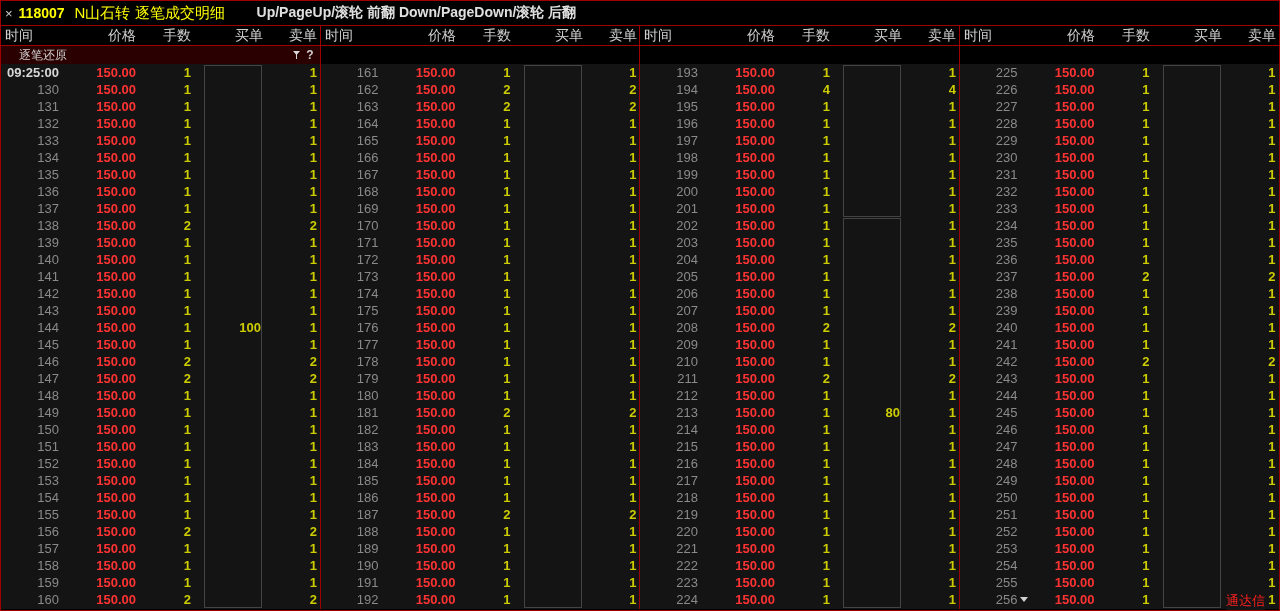  Describe the element at coordinates (367, 276) in the screenshot. I see `time-cell: 173` at that location.